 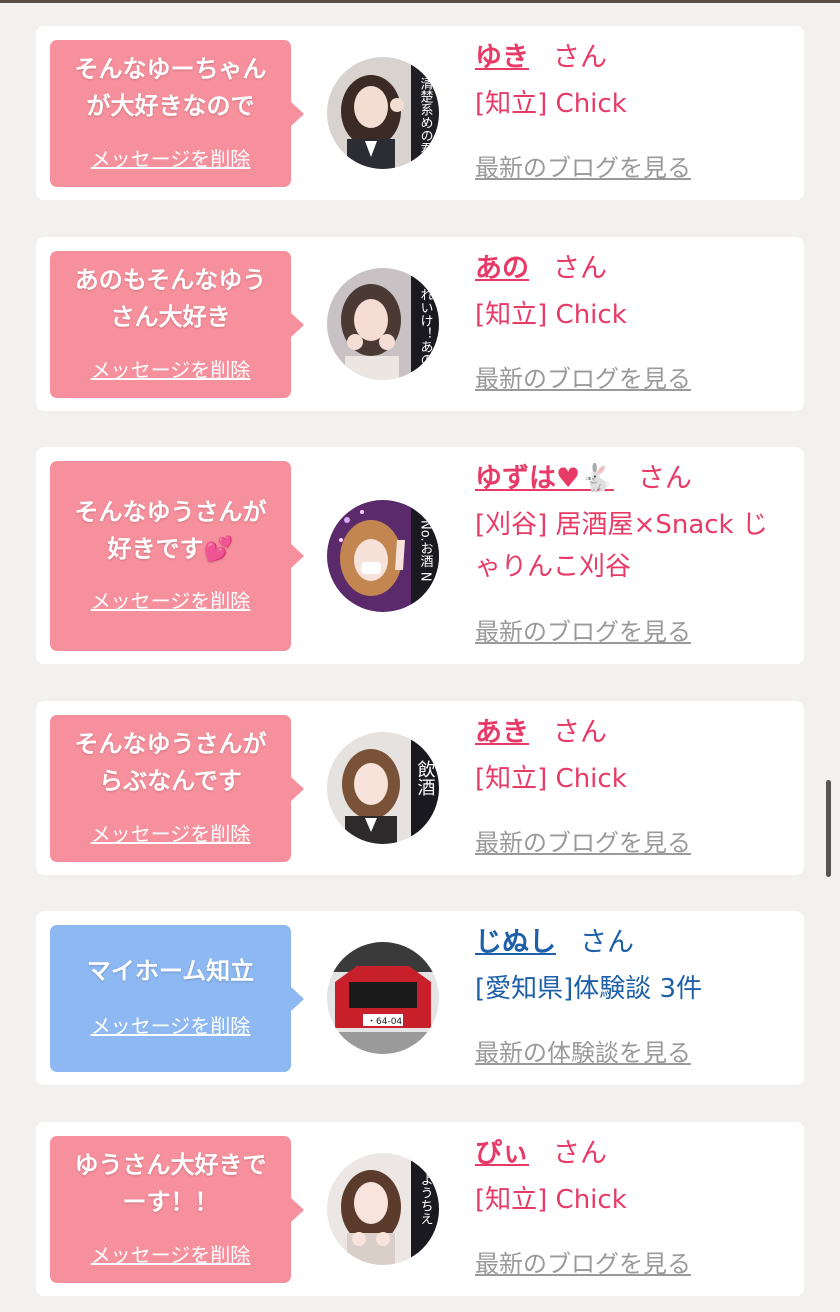 I want to click on message-bubble: そんなゆうさんが 好きです💕 メッセージを削除, so click(x=177, y=556).